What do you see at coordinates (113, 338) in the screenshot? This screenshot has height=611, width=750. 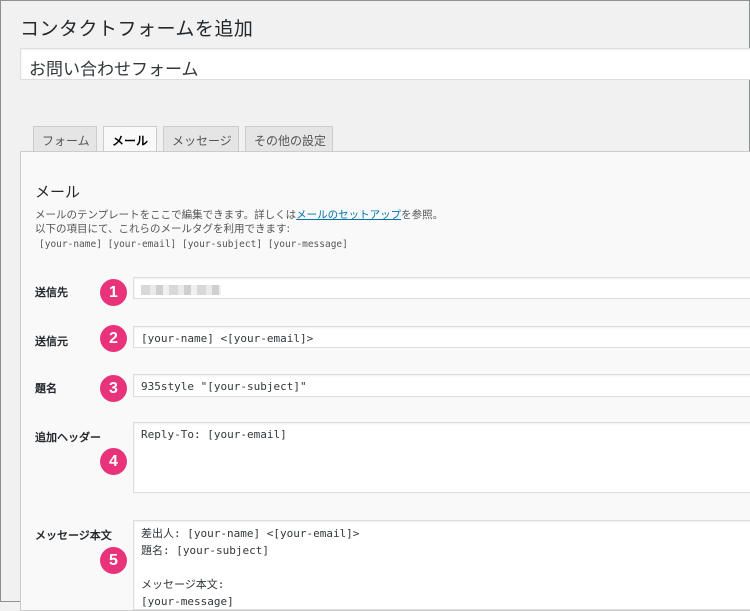 I see `badge-2: 2` at bounding box center [113, 338].